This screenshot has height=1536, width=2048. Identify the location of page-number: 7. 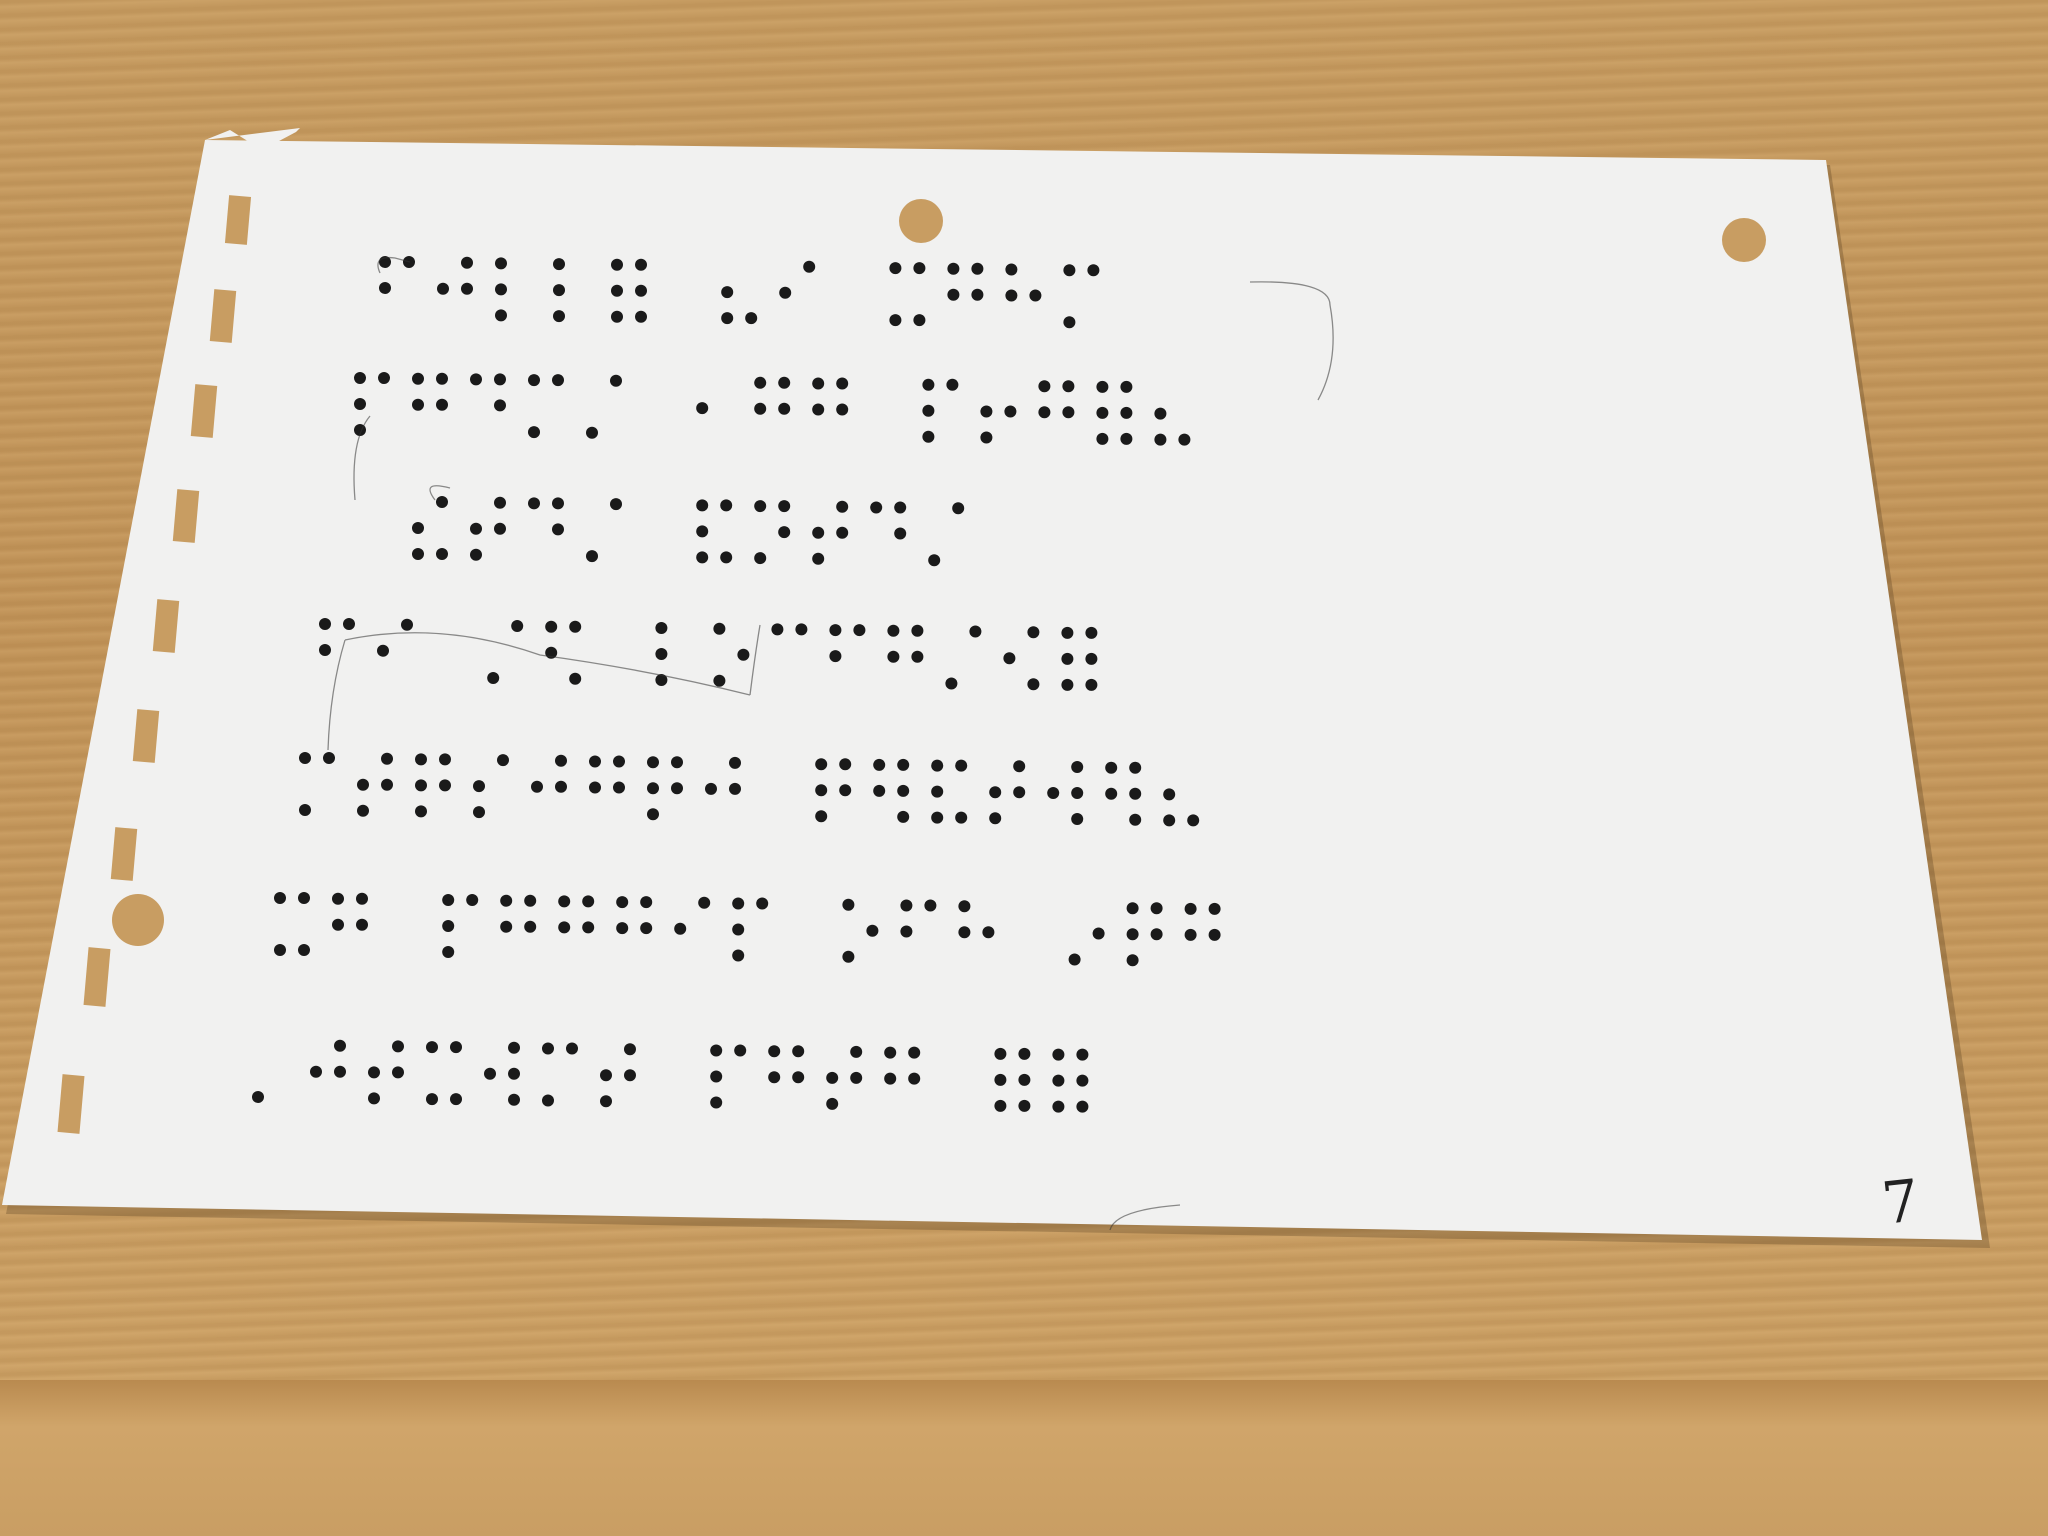
(1900, 1202).